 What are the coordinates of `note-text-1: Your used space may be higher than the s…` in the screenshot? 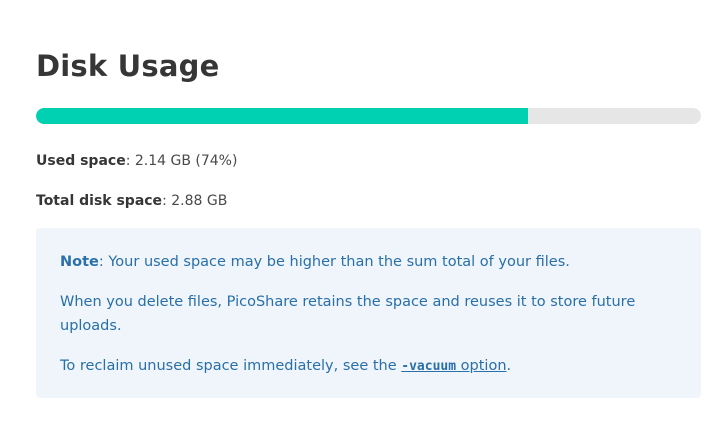 It's located at (339, 262).